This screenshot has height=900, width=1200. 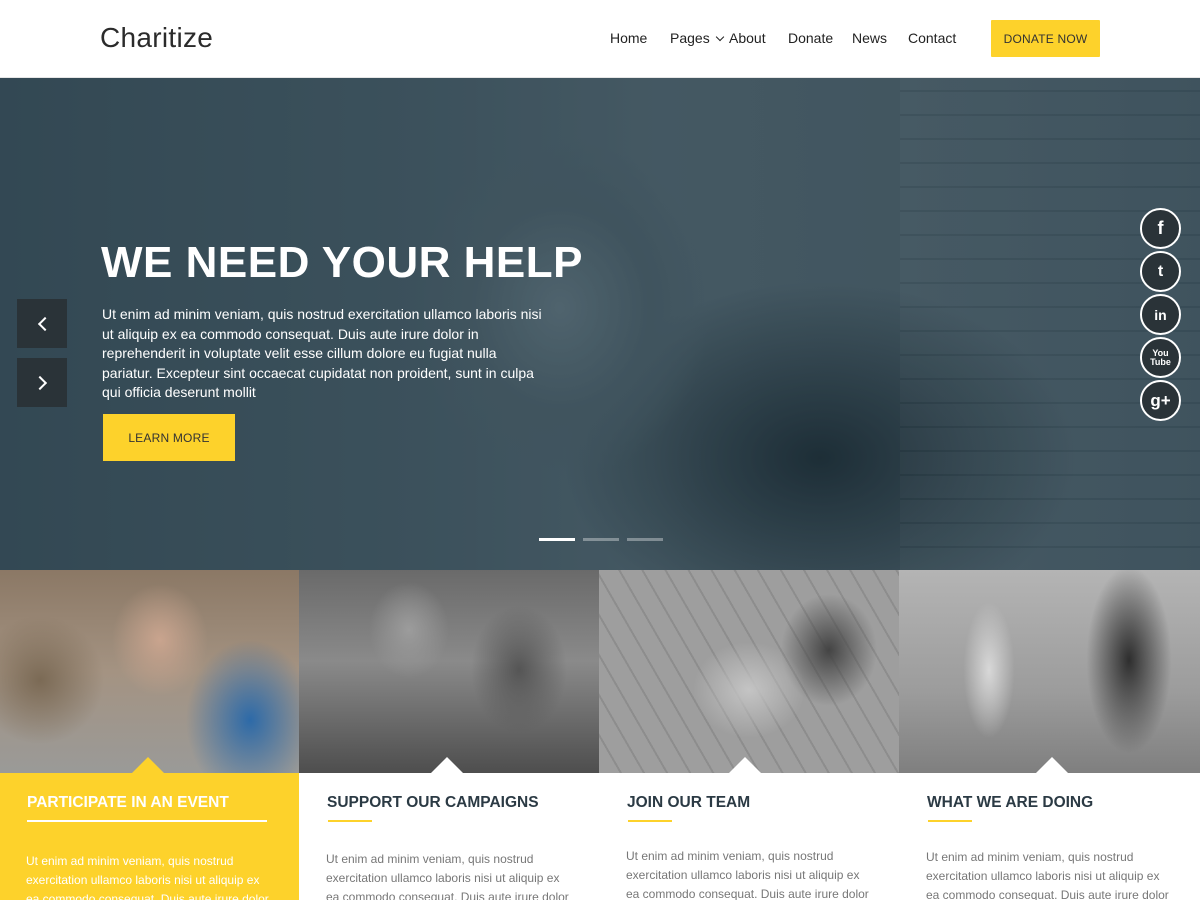 I want to click on nav-about: About, so click(x=747, y=38).